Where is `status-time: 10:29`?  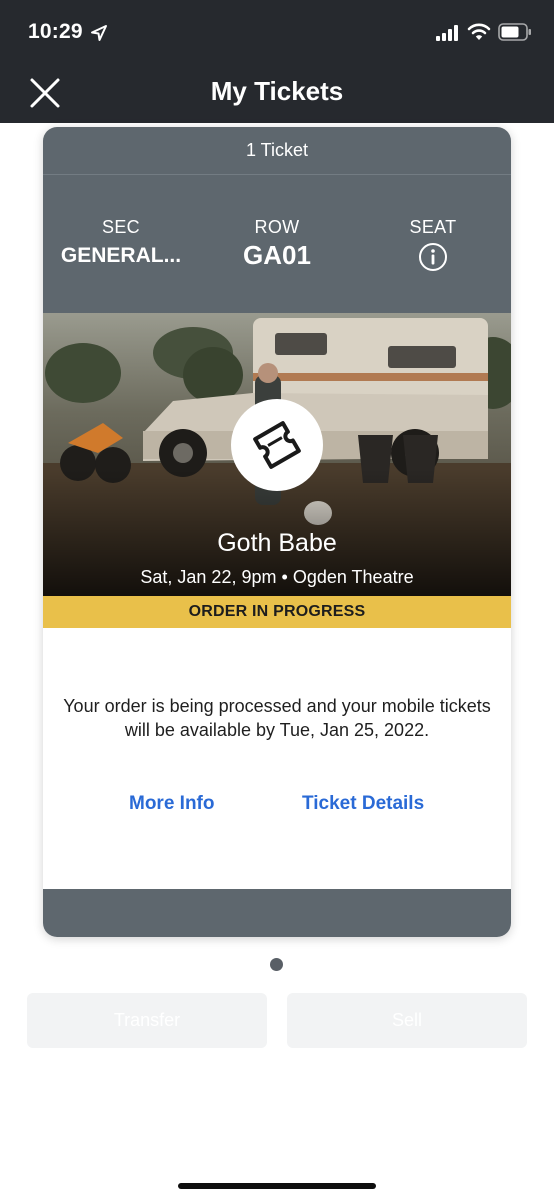 status-time: 10:29 is located at coordinates (55, 31).